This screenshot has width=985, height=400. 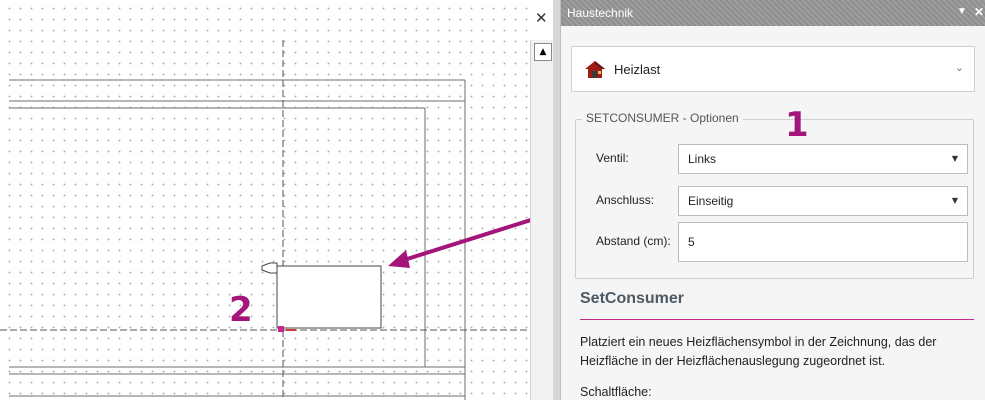 I want to click on scroll-up-icon: ▲, so click(x=543, y=52).